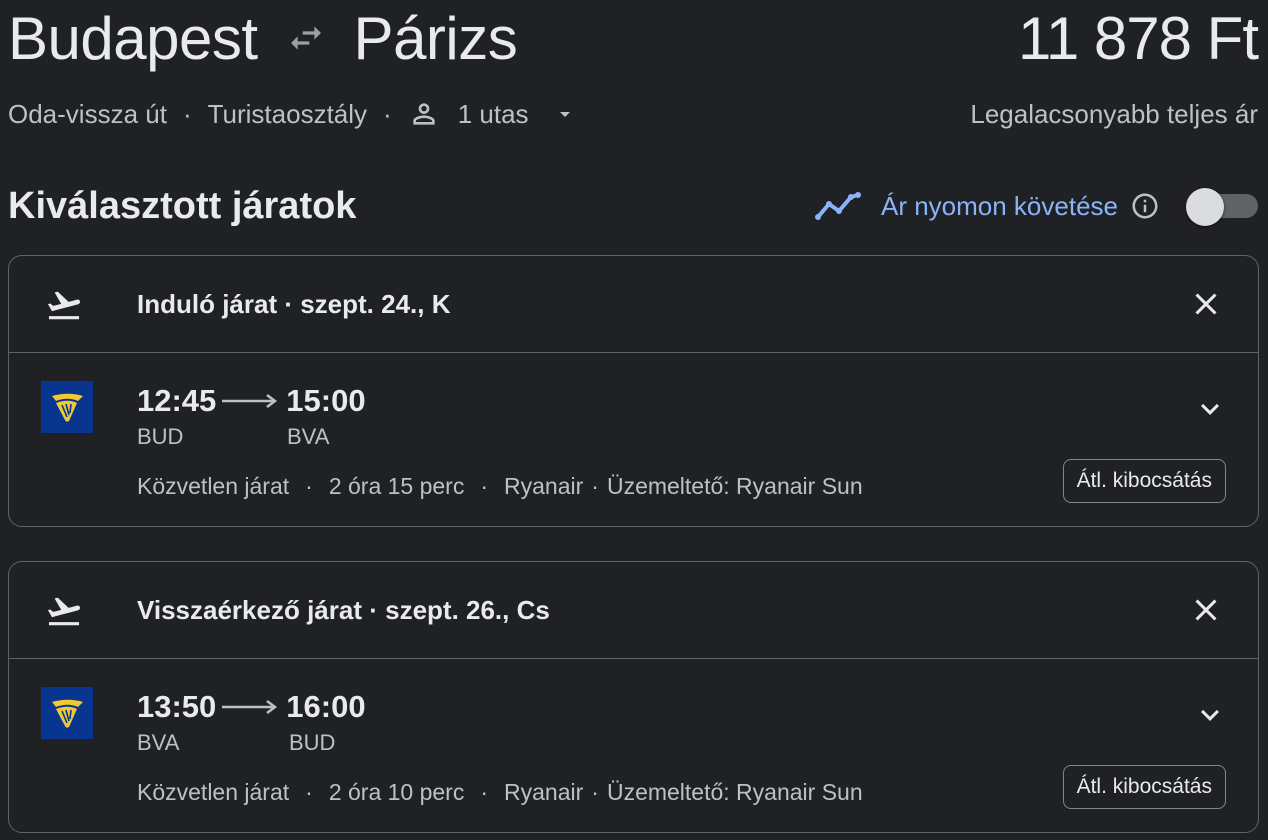 This screenshot has height=840, width=1268. What do you see at coordinates (64, 305) in the screenshot?
I see `flight-takeoff-icon` at bounding box center [64, 305].